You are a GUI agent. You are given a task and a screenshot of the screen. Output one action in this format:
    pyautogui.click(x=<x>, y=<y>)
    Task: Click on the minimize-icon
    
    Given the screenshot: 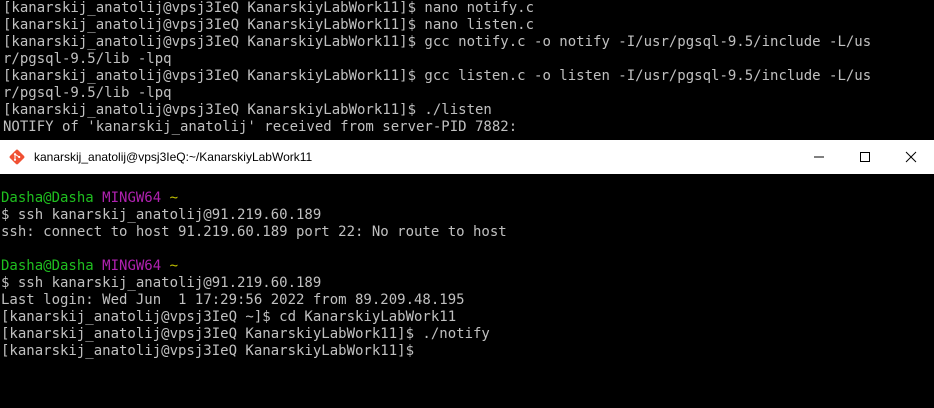 What is the action you would take?
    pyautogui.click(x=819, y=157)
    